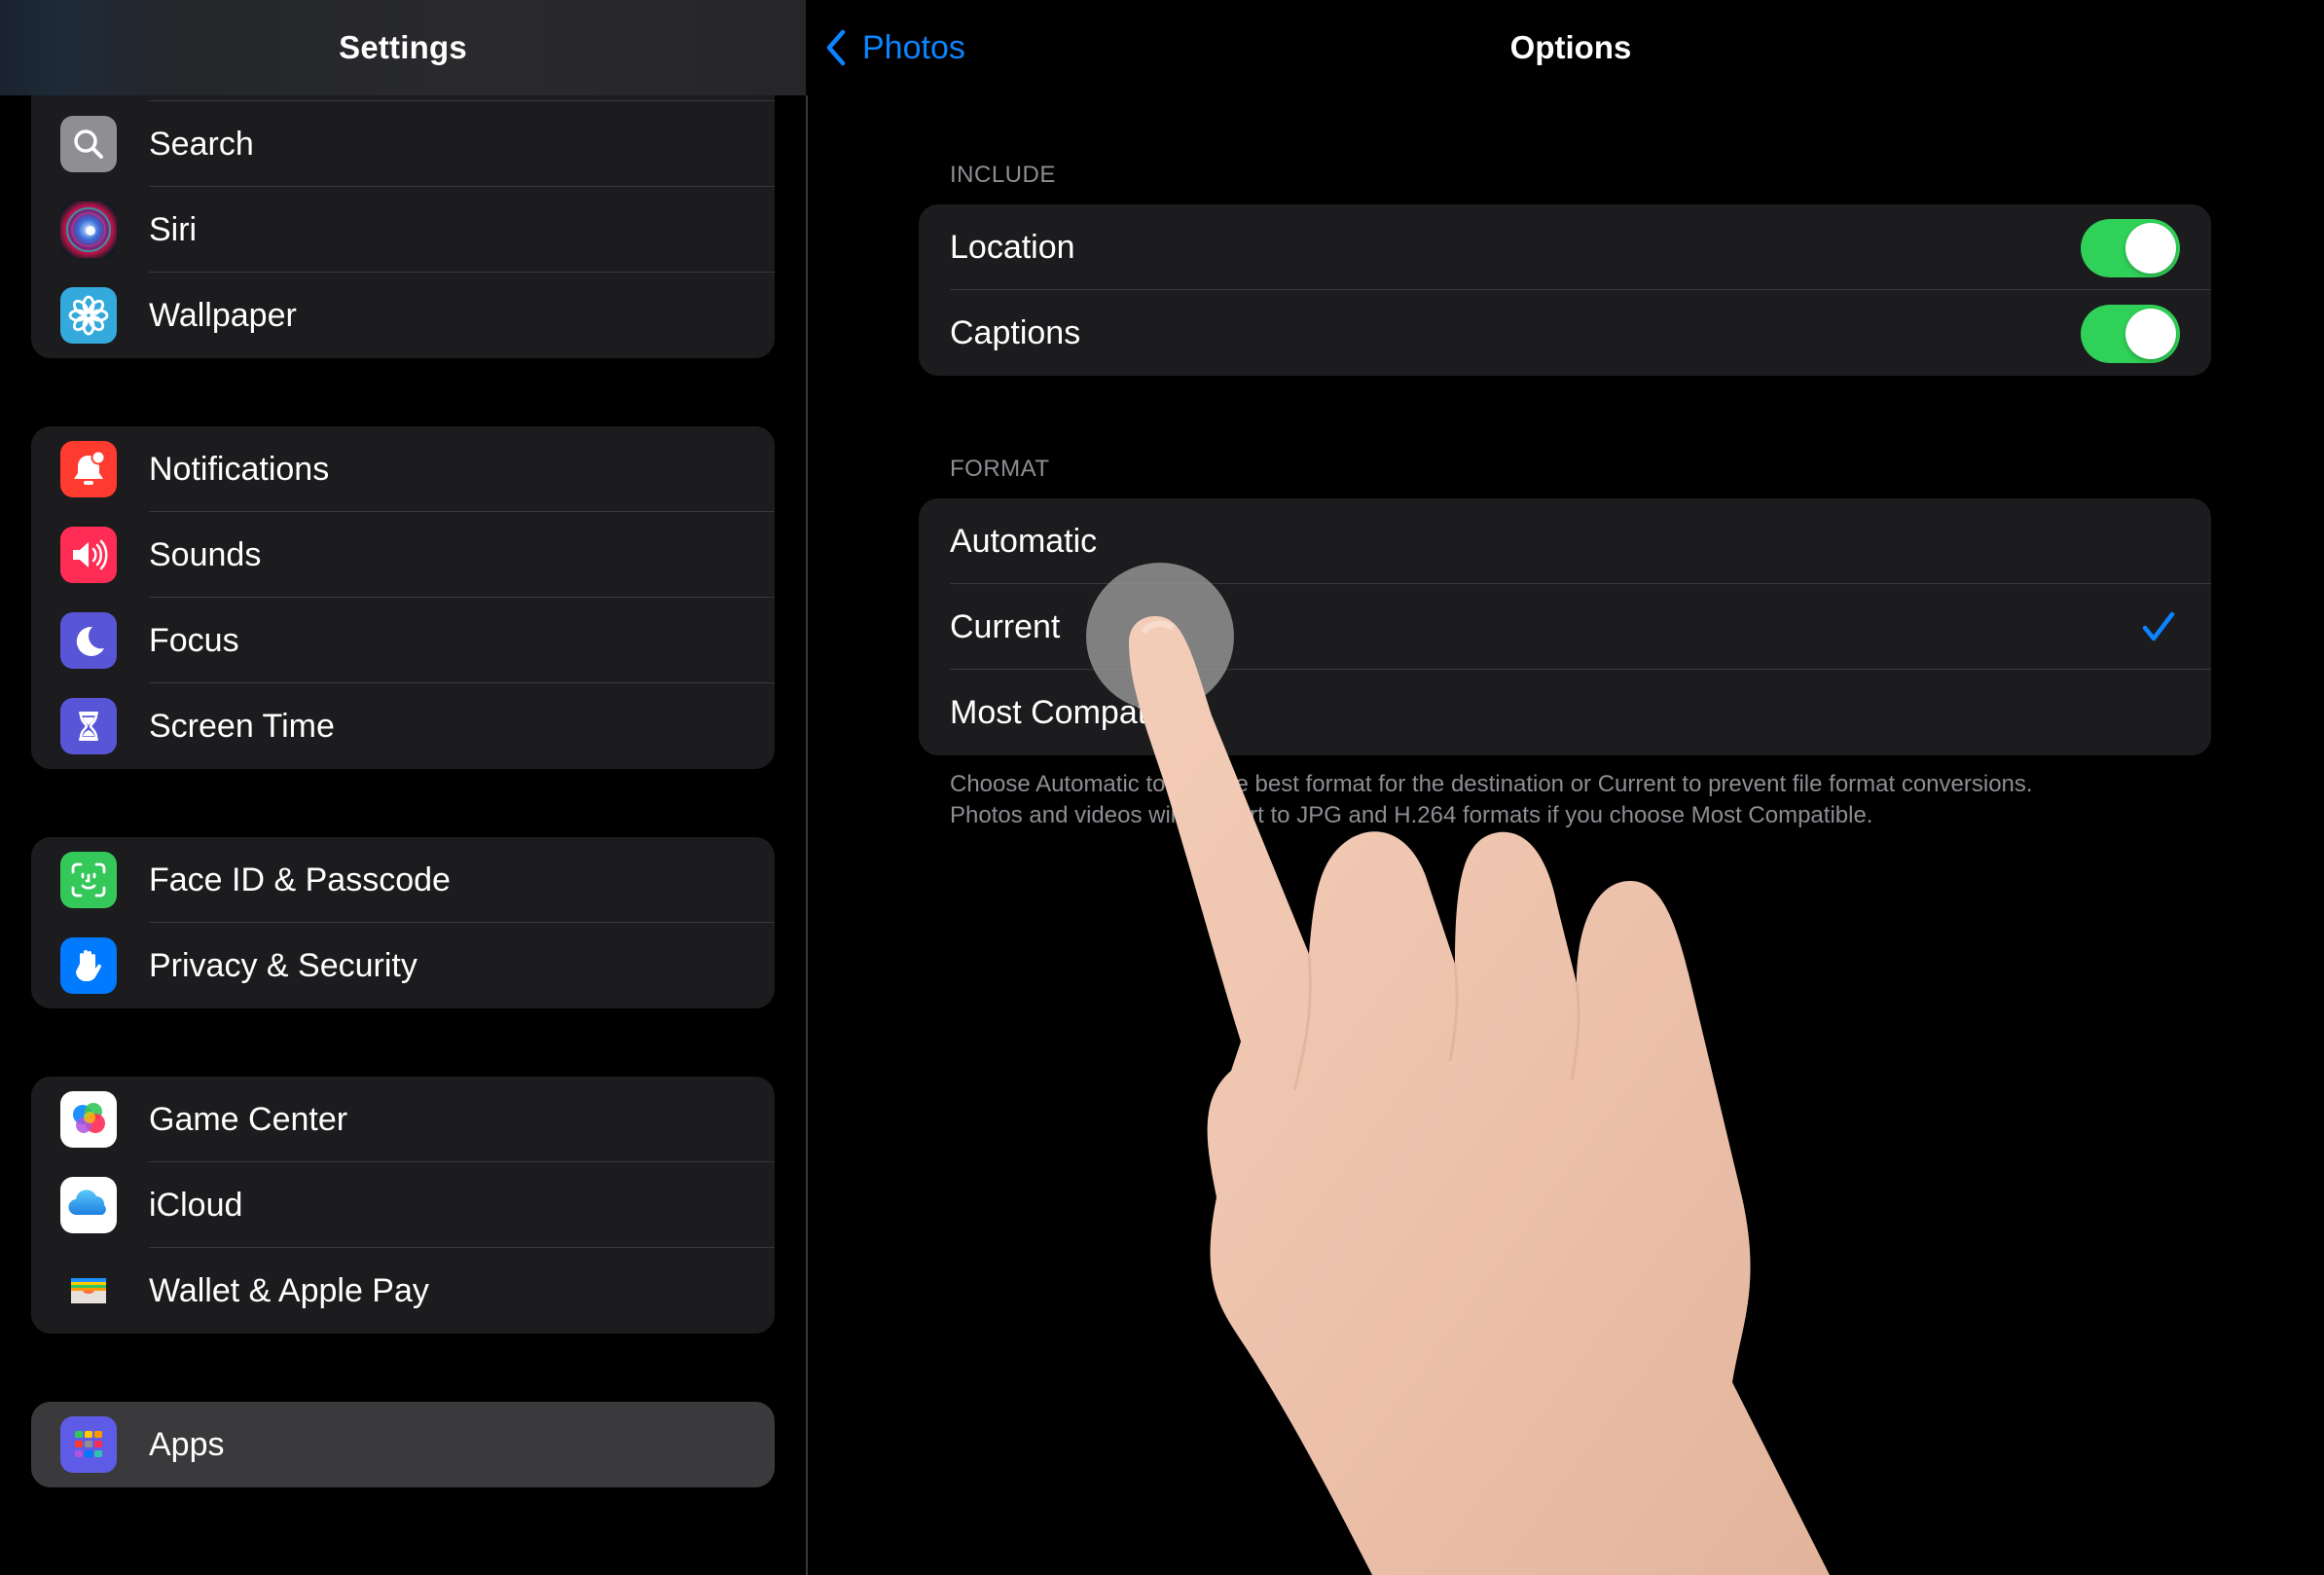 Image resolution: width=2324 pixels, height=1575 pixels. Describe the element at coordinates (1012, 247) in the screenshot. I see `option-label: Location` at that location.